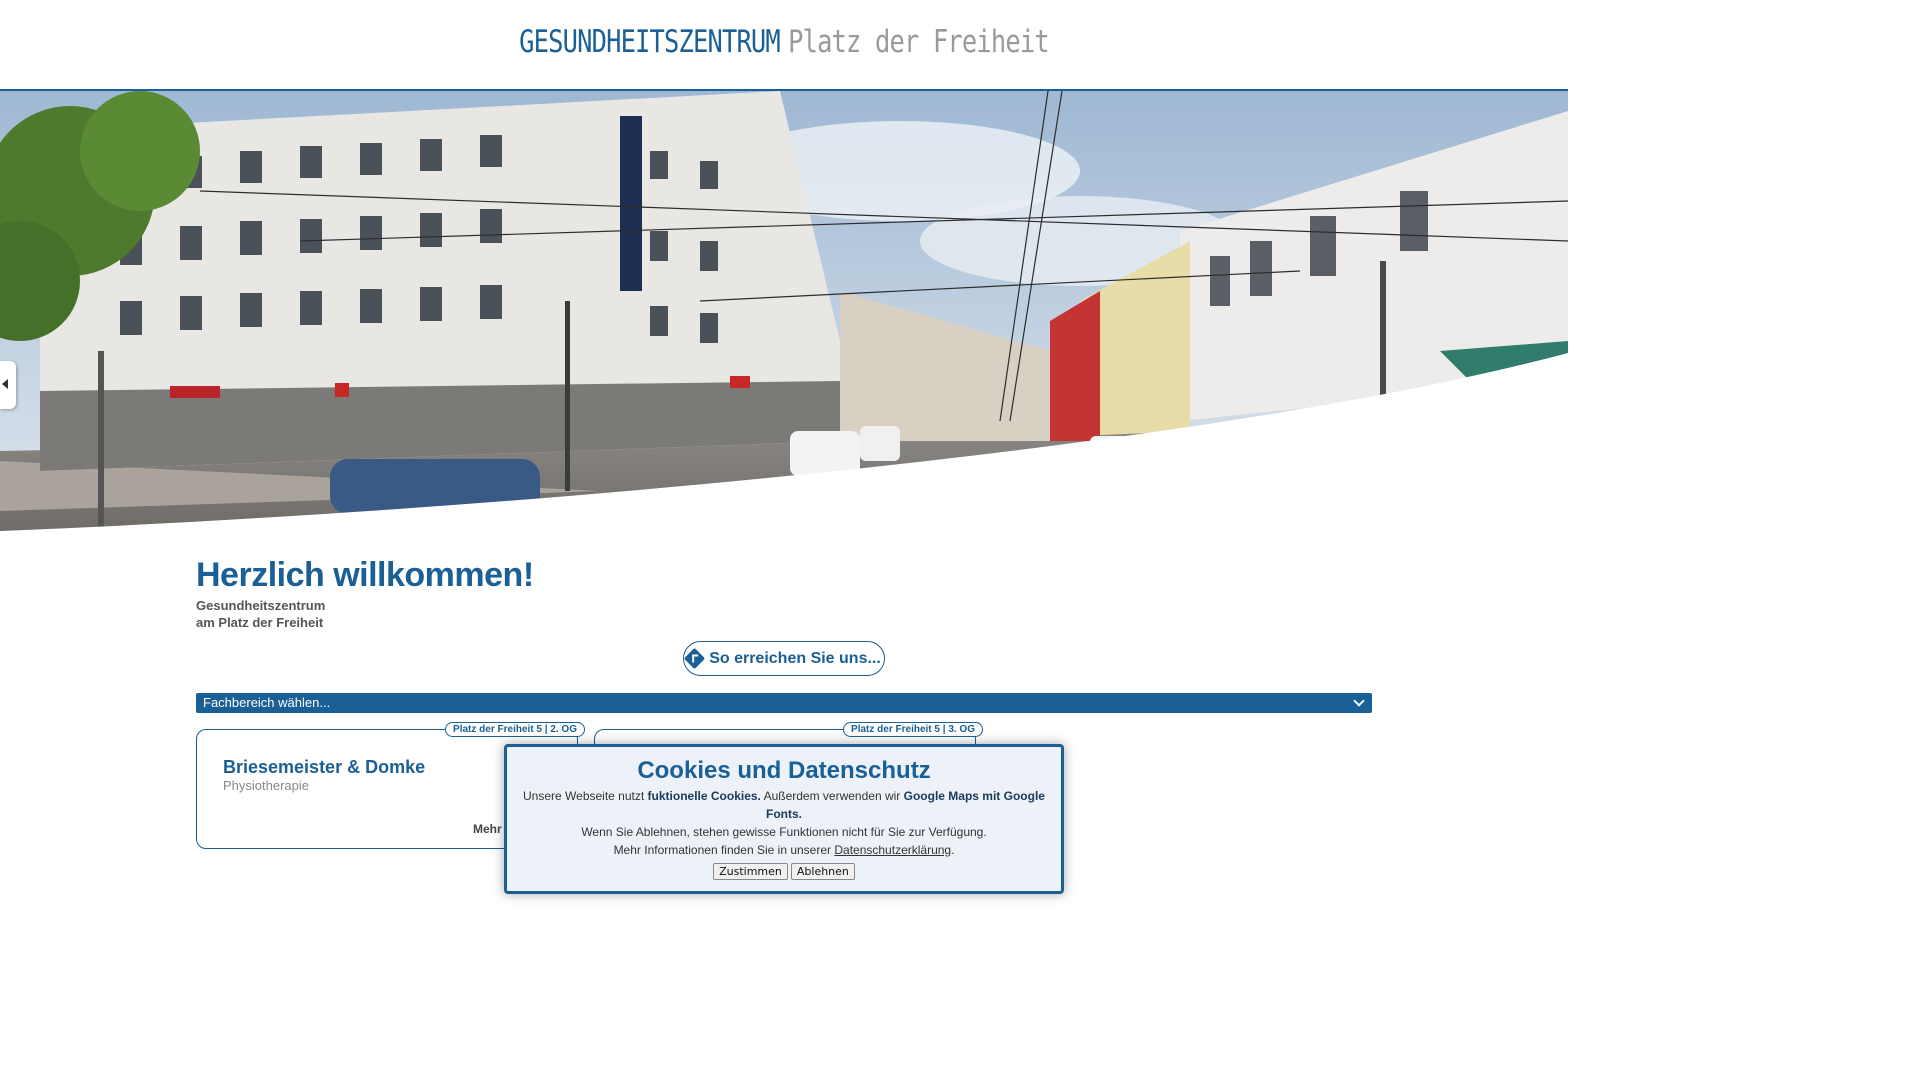 This screenshot has width=1920, height=1080. Describe the element at coordinates (515, 729) in the screenshot. I see `card-address-badge: Platz der Freiheit 5 | 2. OG` at that location.